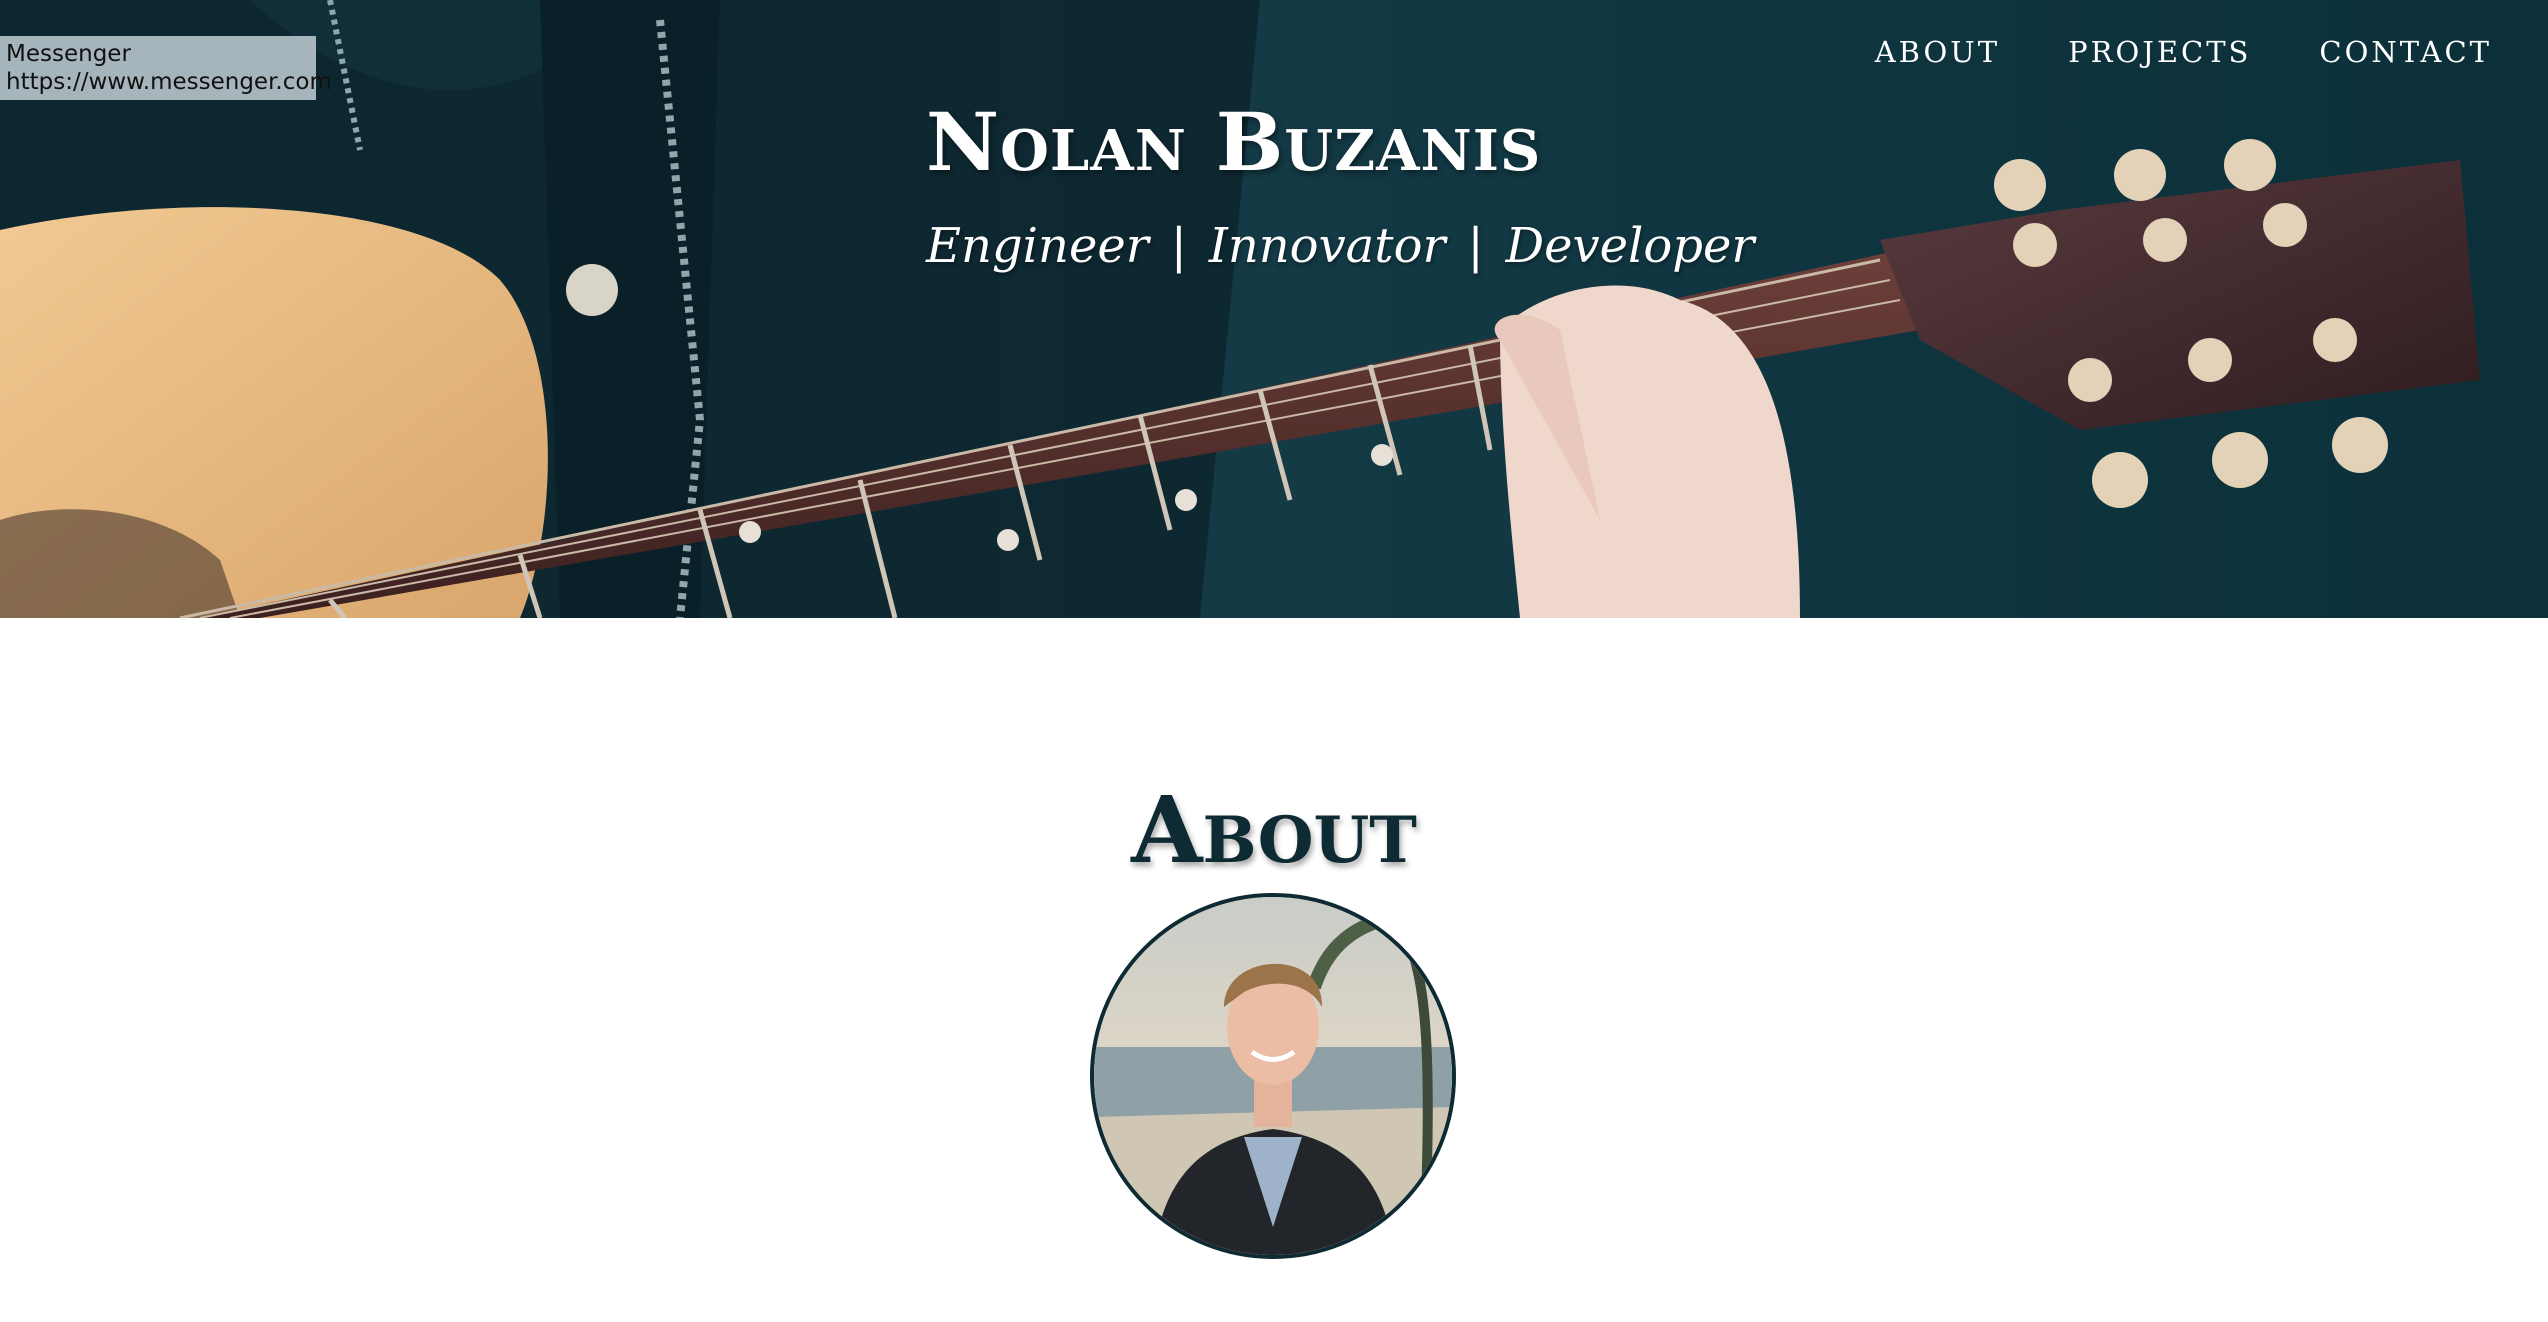  What do you see at coordinates (1630, 246) in the screenshot?
I see `role-developer: Developer` at bounding box center [1630, 246].